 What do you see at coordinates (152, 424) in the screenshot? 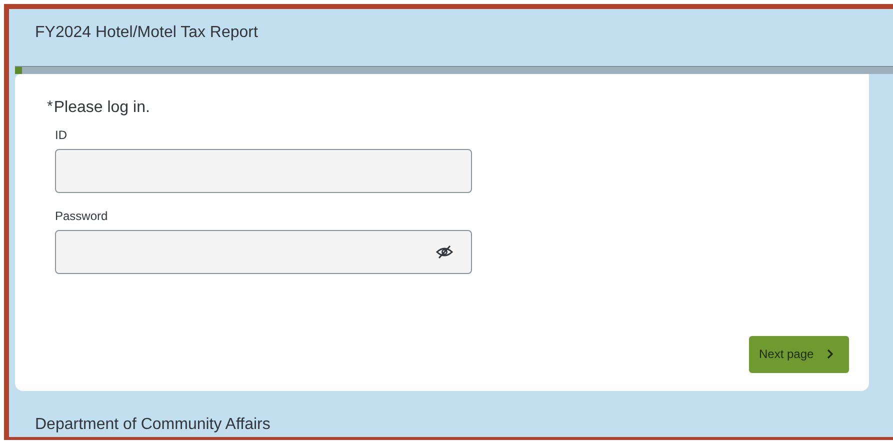
I see `footer-text: Department of Community Affairs` at bounding box center [152, 424].